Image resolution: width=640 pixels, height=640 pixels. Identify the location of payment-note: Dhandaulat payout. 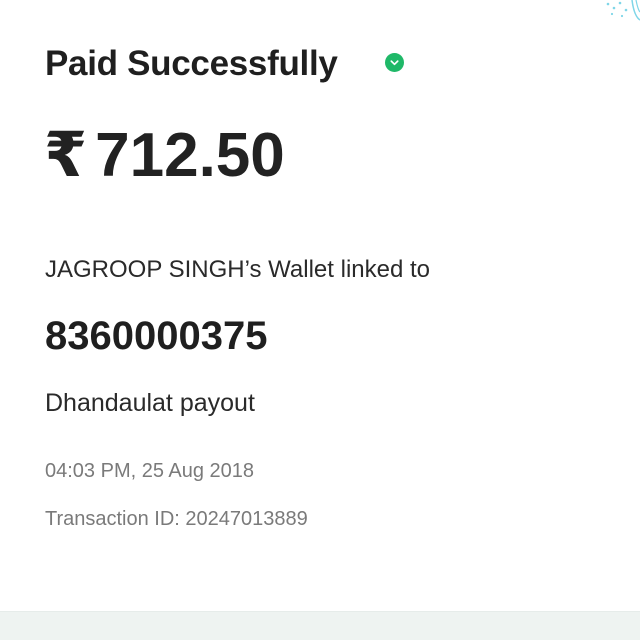
(150, 403).